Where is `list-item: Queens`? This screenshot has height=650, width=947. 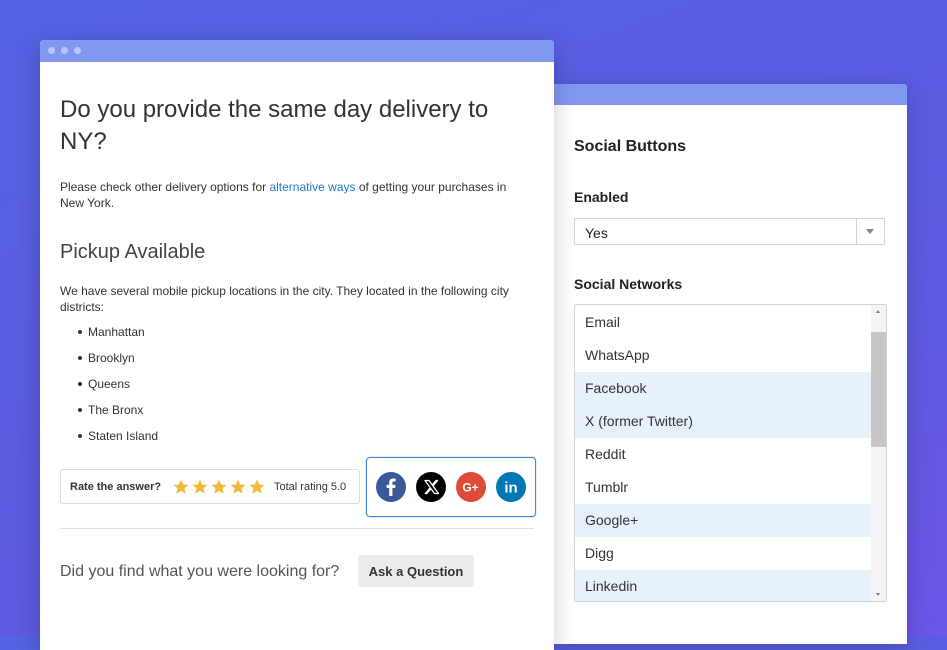
list-item: Queens is located at coordinates (117, 389).